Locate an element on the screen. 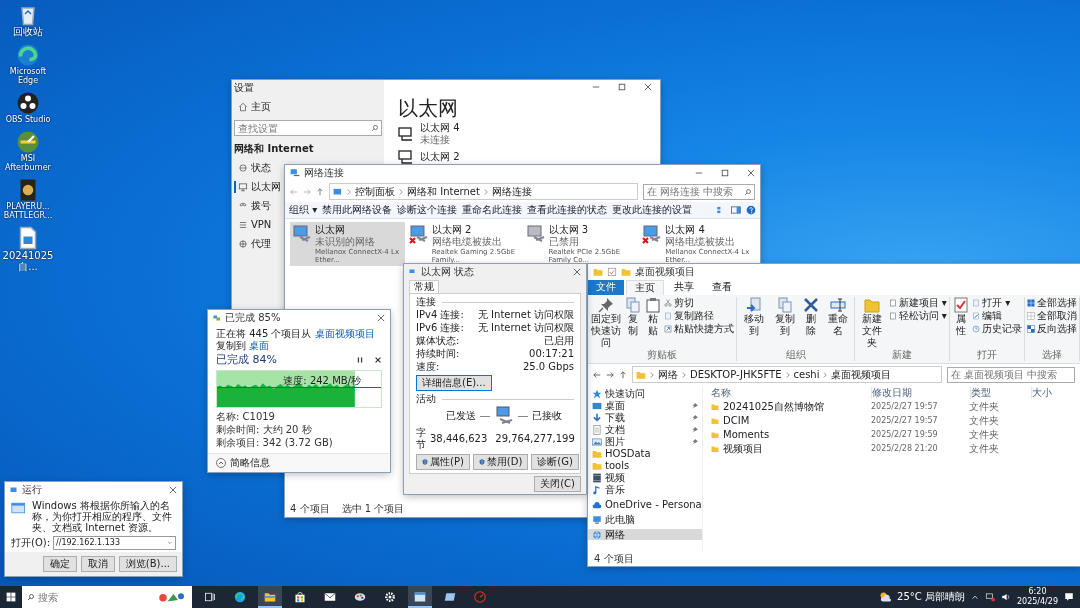 The width and height of the screenshot is (1080, 608). search-field: 搜索 is located at coordinates (107, 597).